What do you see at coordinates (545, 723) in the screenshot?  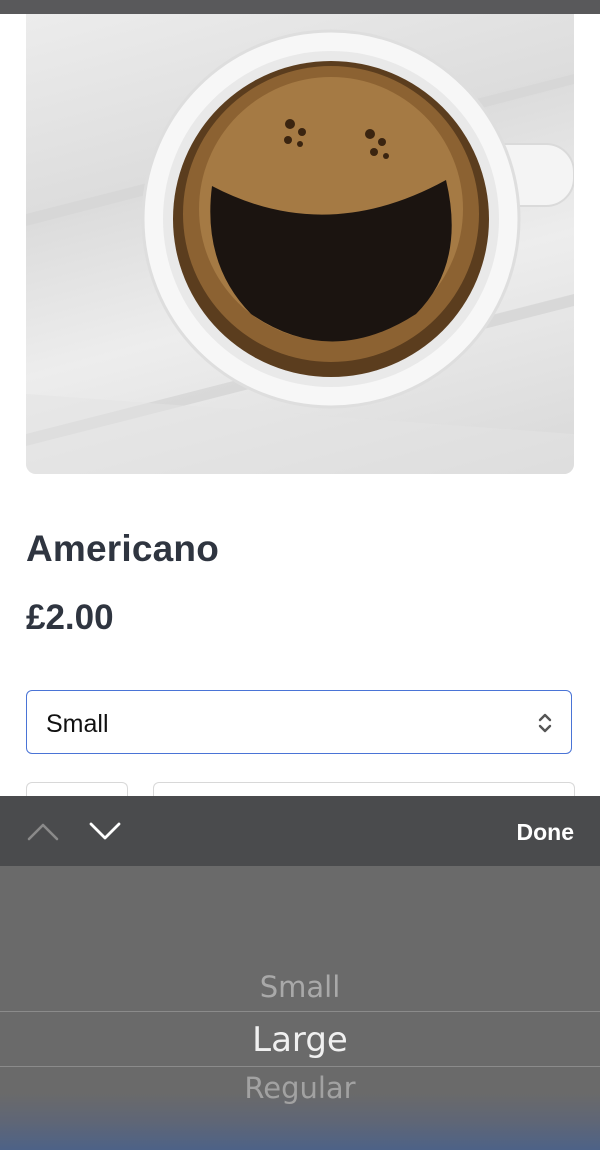 I see `updown-chevron-icon` at bounding box center [545, 723].